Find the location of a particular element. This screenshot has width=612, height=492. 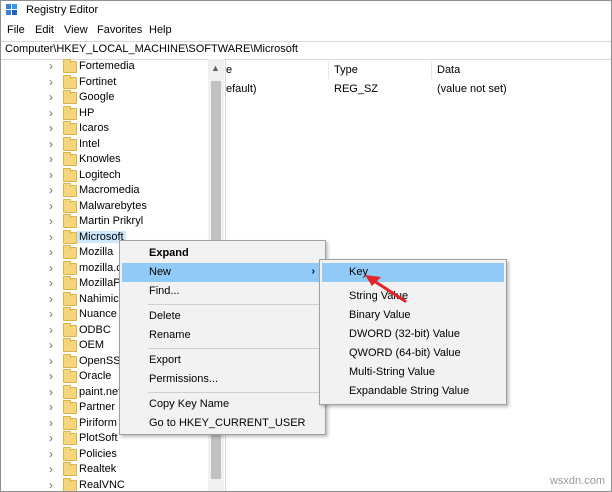

tree-item: › Fortemedia is located at coordinates (106, 66).